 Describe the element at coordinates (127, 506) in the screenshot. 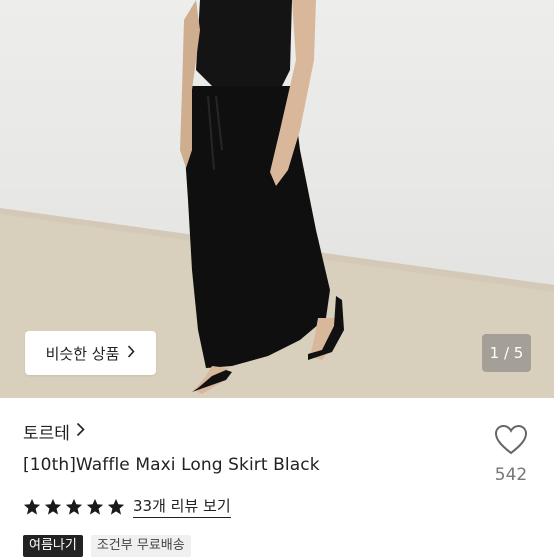

I see `rating-row: 33개 리뷰 보기` at that location.